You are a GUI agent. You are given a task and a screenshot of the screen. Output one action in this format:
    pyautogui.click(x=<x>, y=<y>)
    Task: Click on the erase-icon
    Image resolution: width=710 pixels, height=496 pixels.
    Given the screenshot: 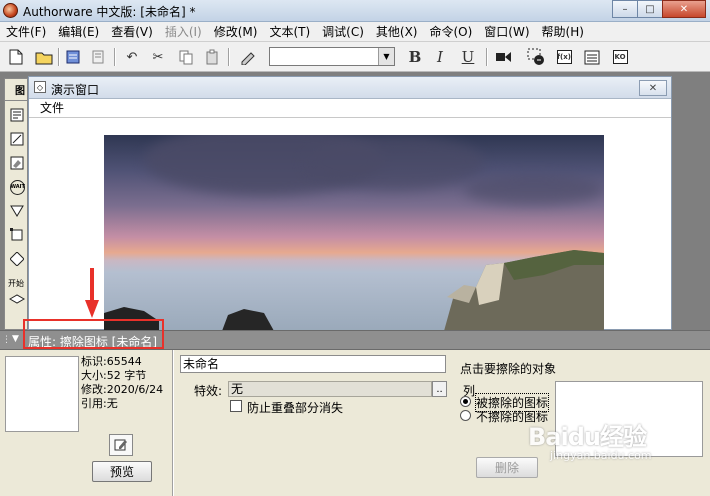 What is the action you would take?
    pyautogui.click(x=17, y=163)
    